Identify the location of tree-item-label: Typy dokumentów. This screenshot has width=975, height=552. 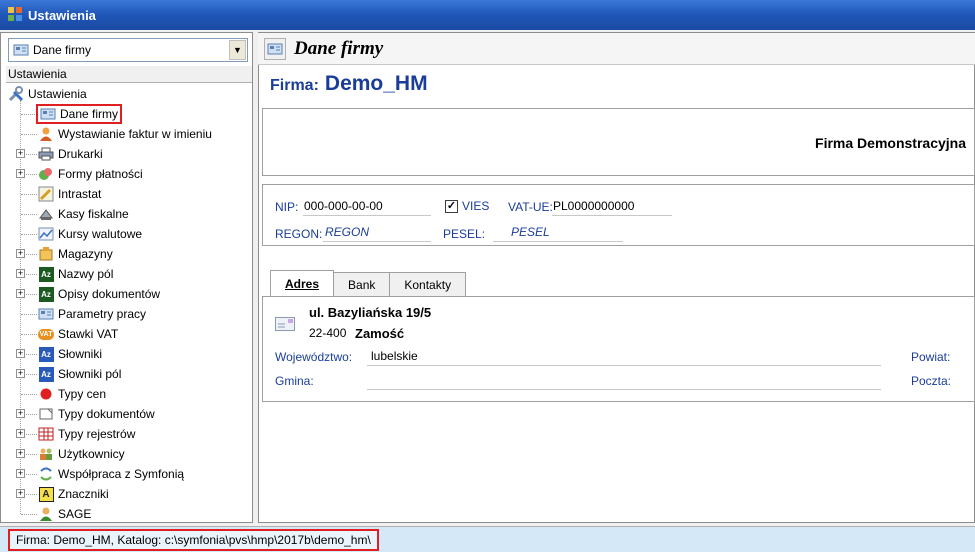
(106, 414).